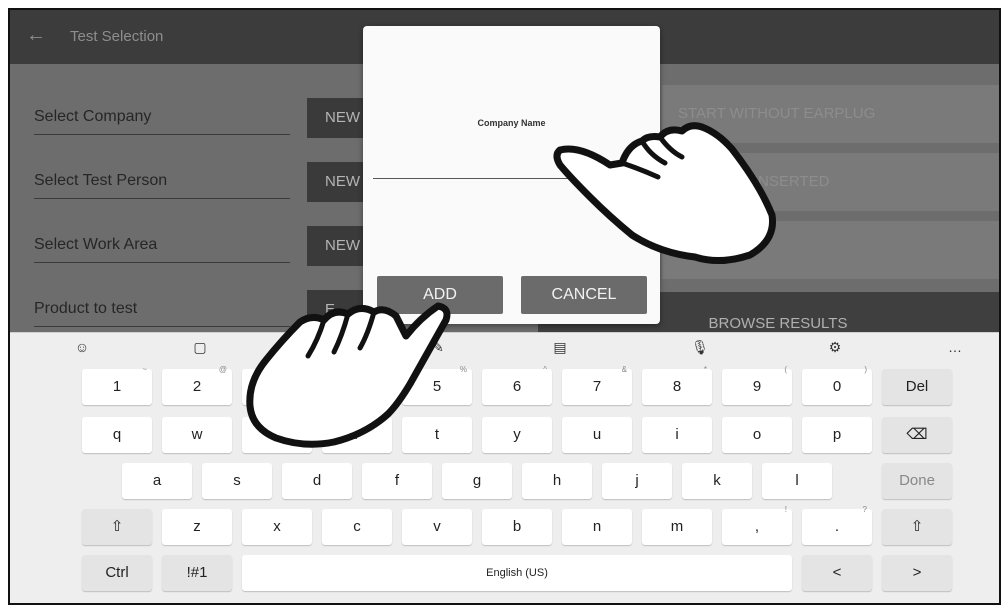 The image size is (1003, 607). What do you see at coordinates (117, 435) in the screenshot?
I see `key-q: q` at bounding box center [117, 435].